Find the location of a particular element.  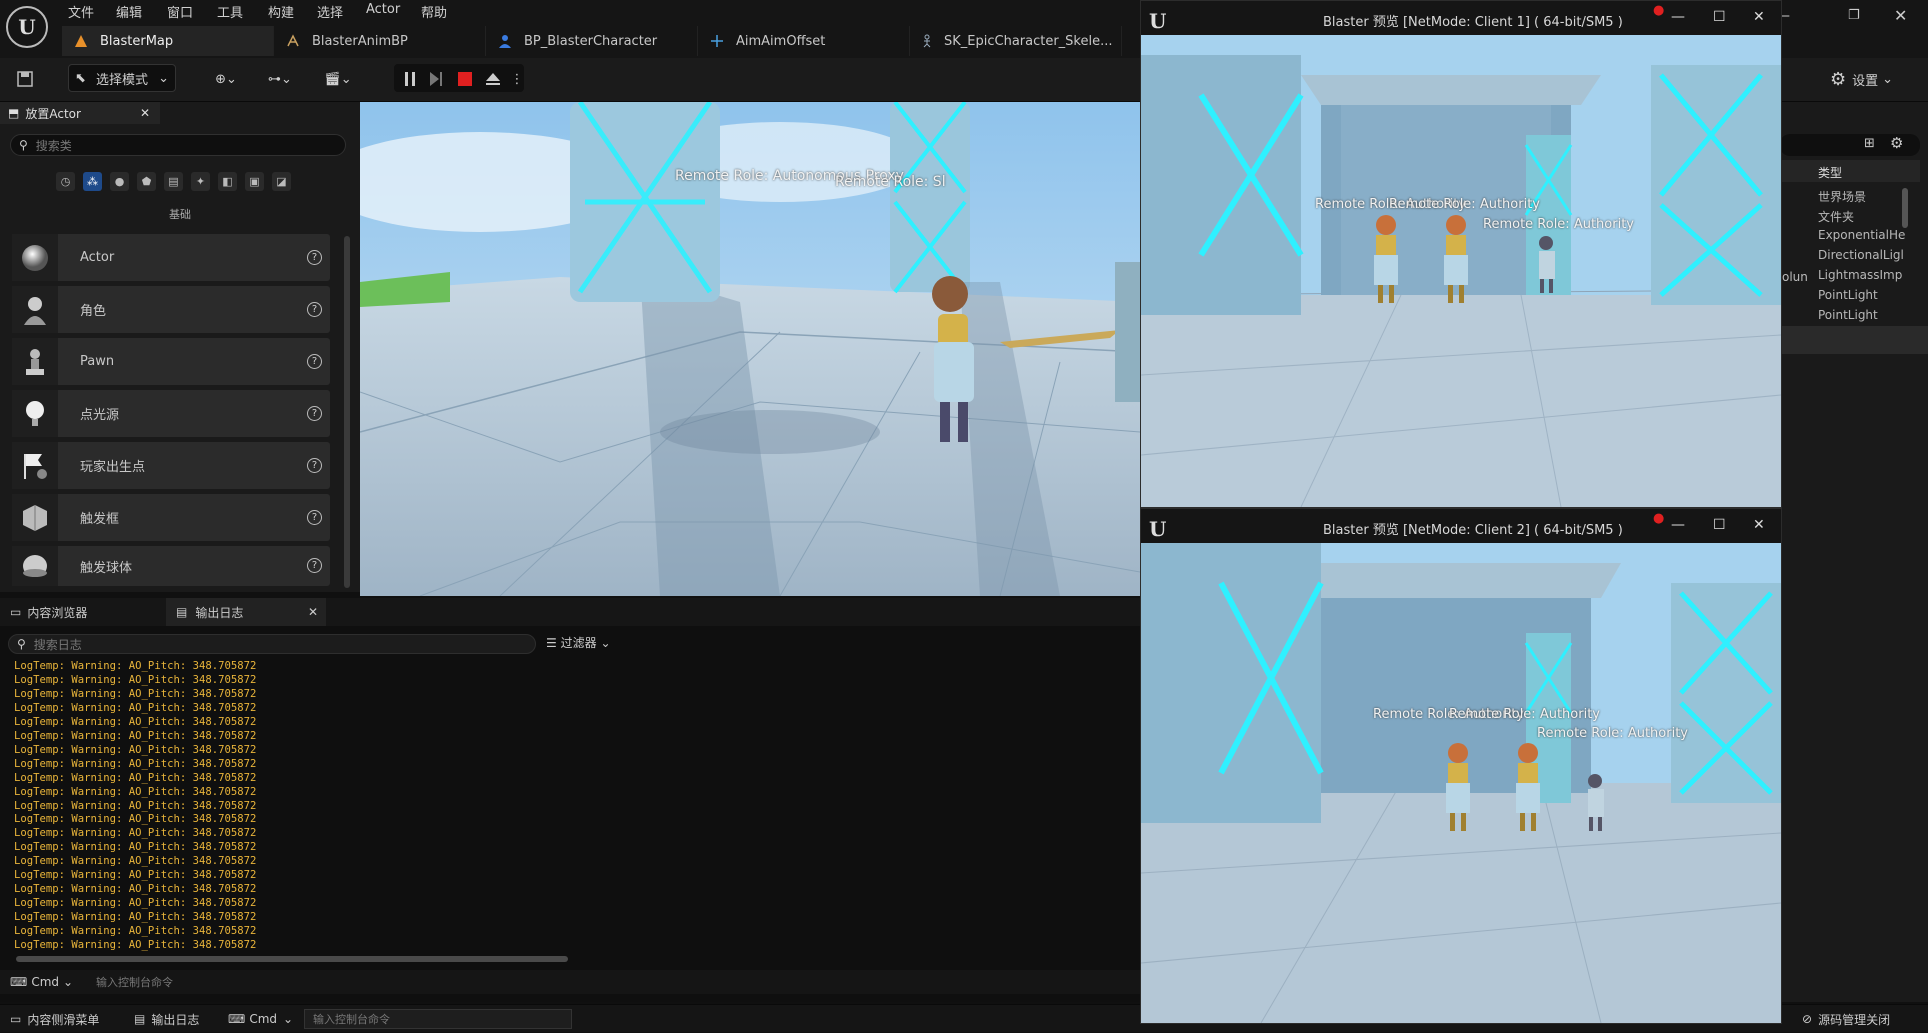

cinematics-button: 🎬︎⌄ is located at coordinates (338, 79).